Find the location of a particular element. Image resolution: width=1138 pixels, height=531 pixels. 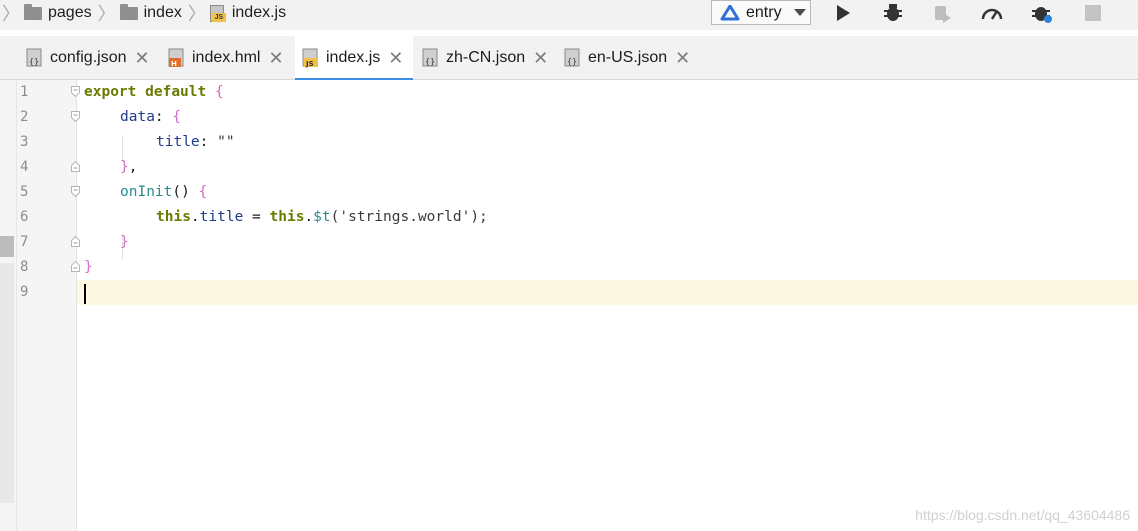

breadcrumb-item-index: index is located at coordinates (152, 13).